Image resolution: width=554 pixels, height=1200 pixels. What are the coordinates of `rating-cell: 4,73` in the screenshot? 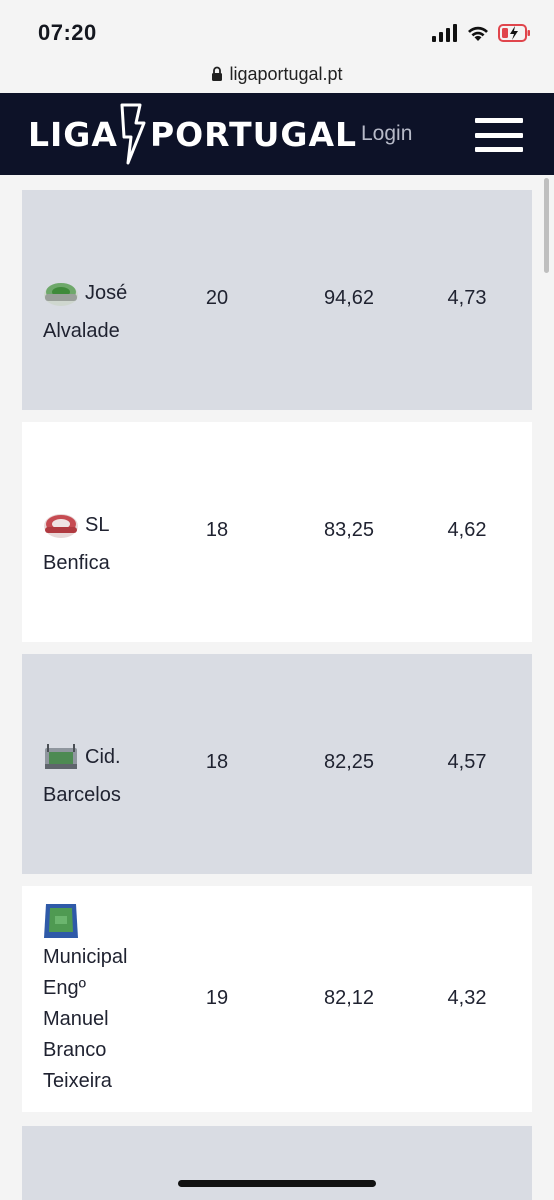 It's located at (467, 298).